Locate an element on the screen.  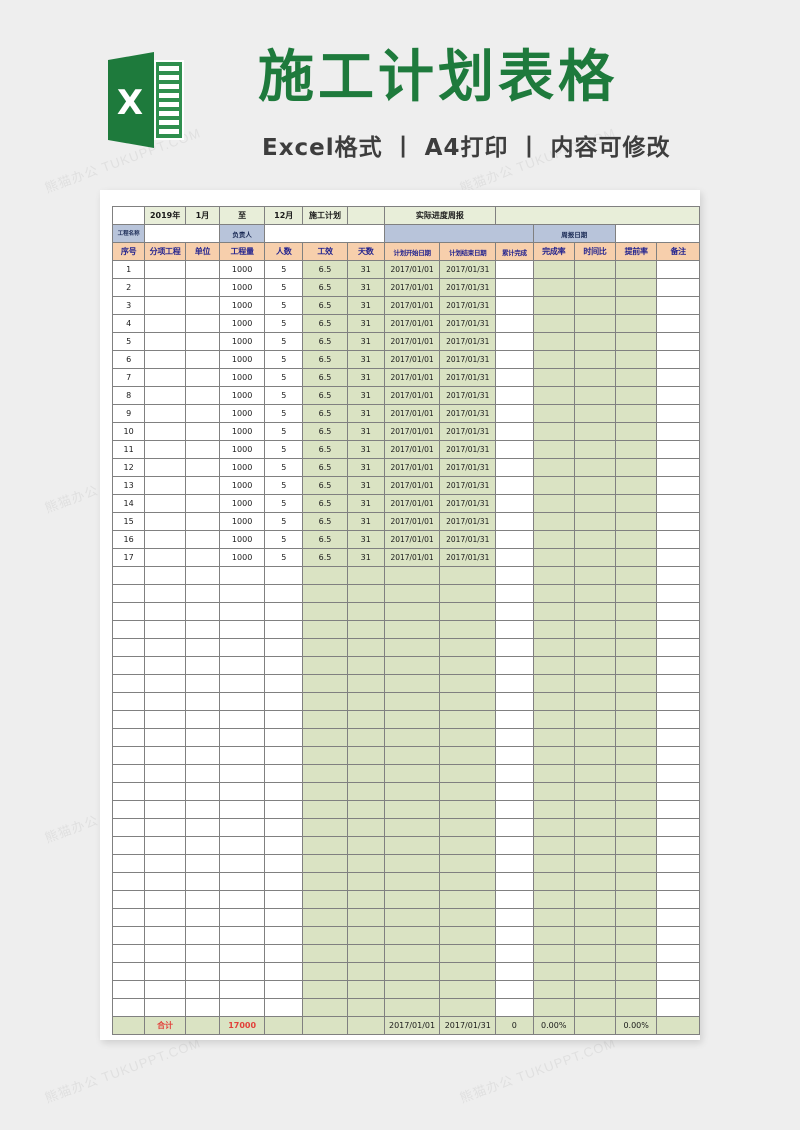
col-header-eff: 工效 is located at coordinates (325, 251).